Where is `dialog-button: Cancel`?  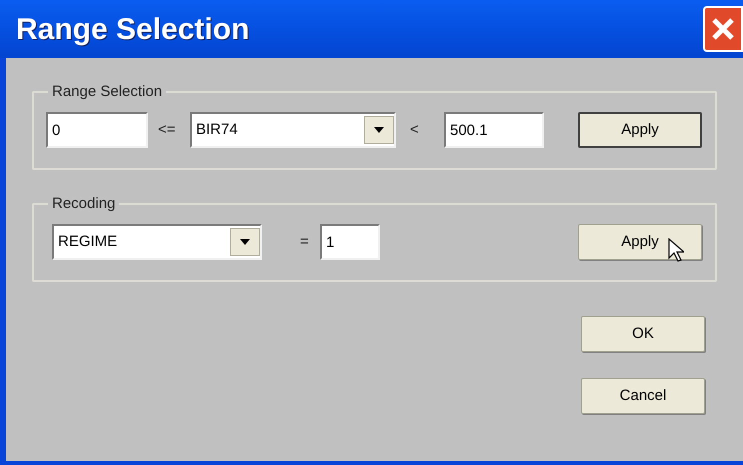 dialog-button: Cancel is located at coordinates (643, 396).